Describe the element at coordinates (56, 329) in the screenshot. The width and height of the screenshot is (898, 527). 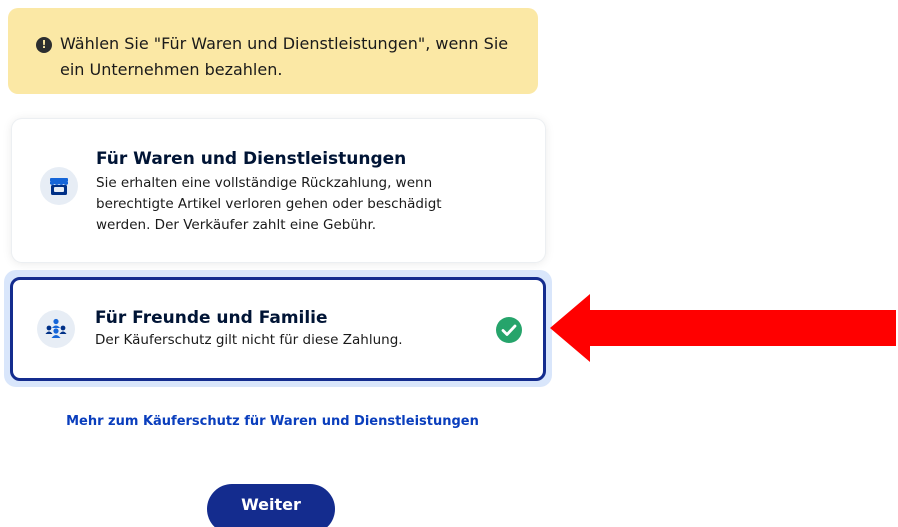
I see `people-group-icon` at that location.